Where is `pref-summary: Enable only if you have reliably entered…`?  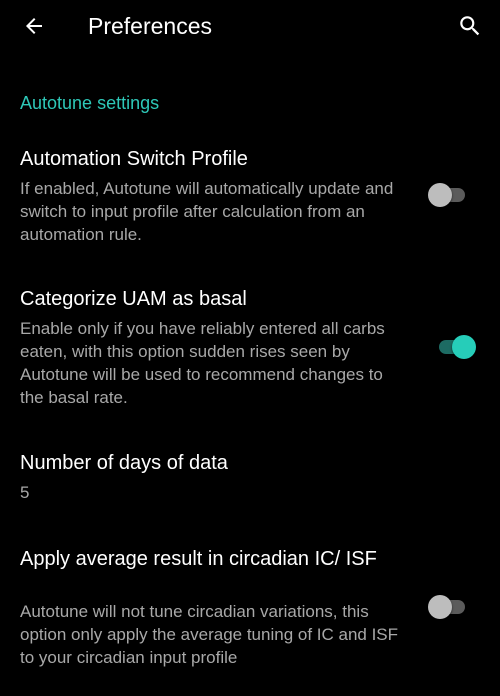
pref-summary: Enable only if you have reliably entered… is located at coordinates (202, 363).